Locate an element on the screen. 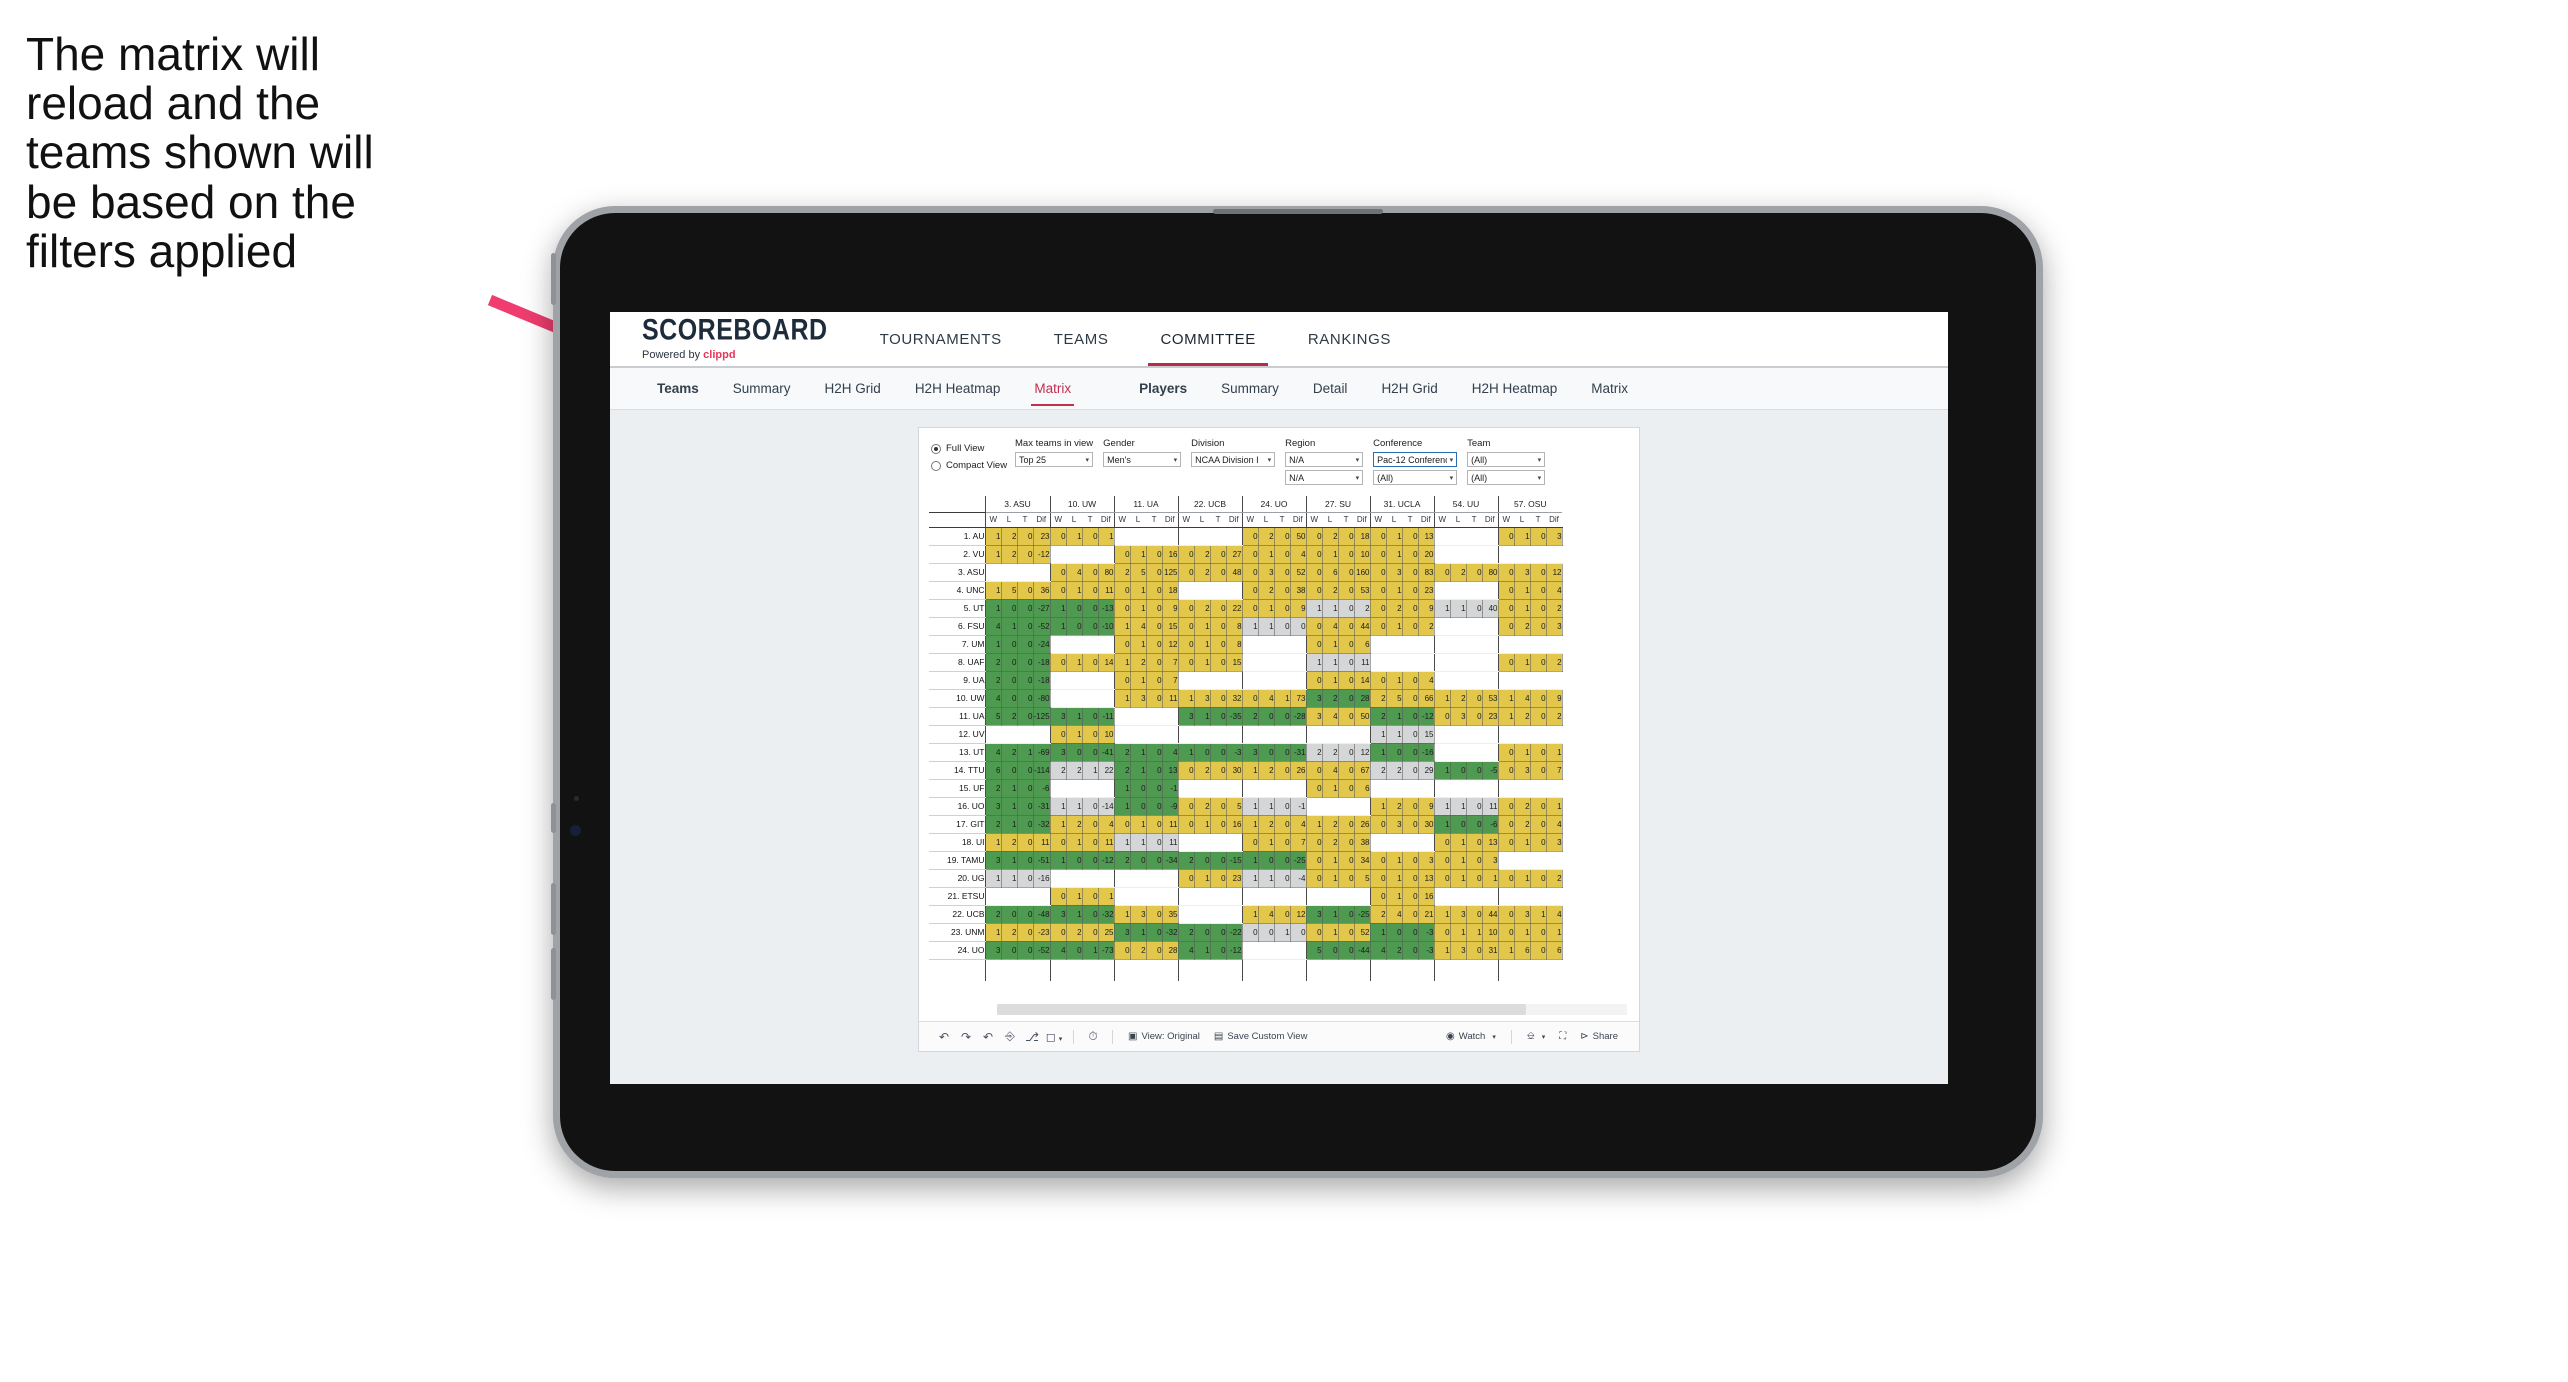 The image size is (2568, 1382). matrix-cell: 7 is located at coordinates (1554, 770).